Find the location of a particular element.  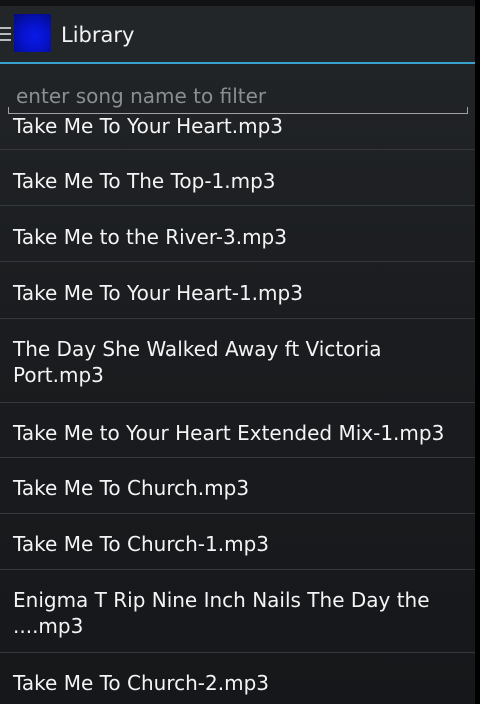

song-row: Take Me To Your Heart.mp3 is located at coordinates (237, 132).